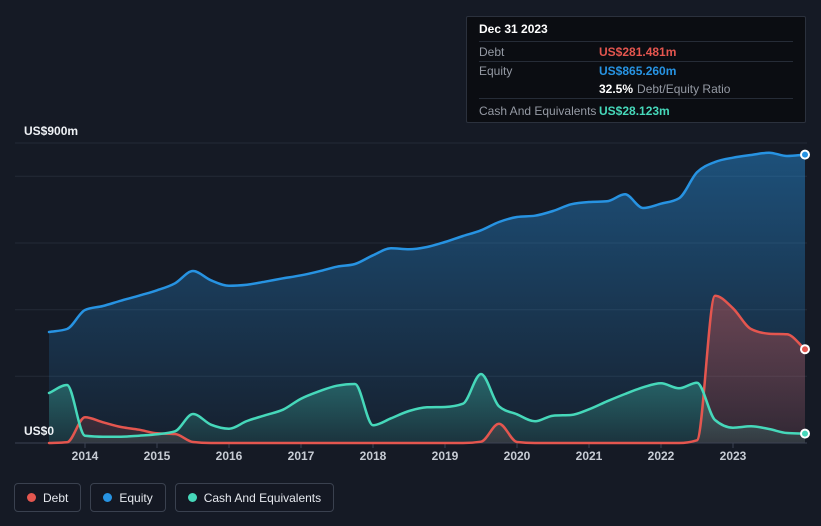 The height and width of the screenshot is (526, 821). I want to click on x-axis-year-label: 2021, so click(589, 456).